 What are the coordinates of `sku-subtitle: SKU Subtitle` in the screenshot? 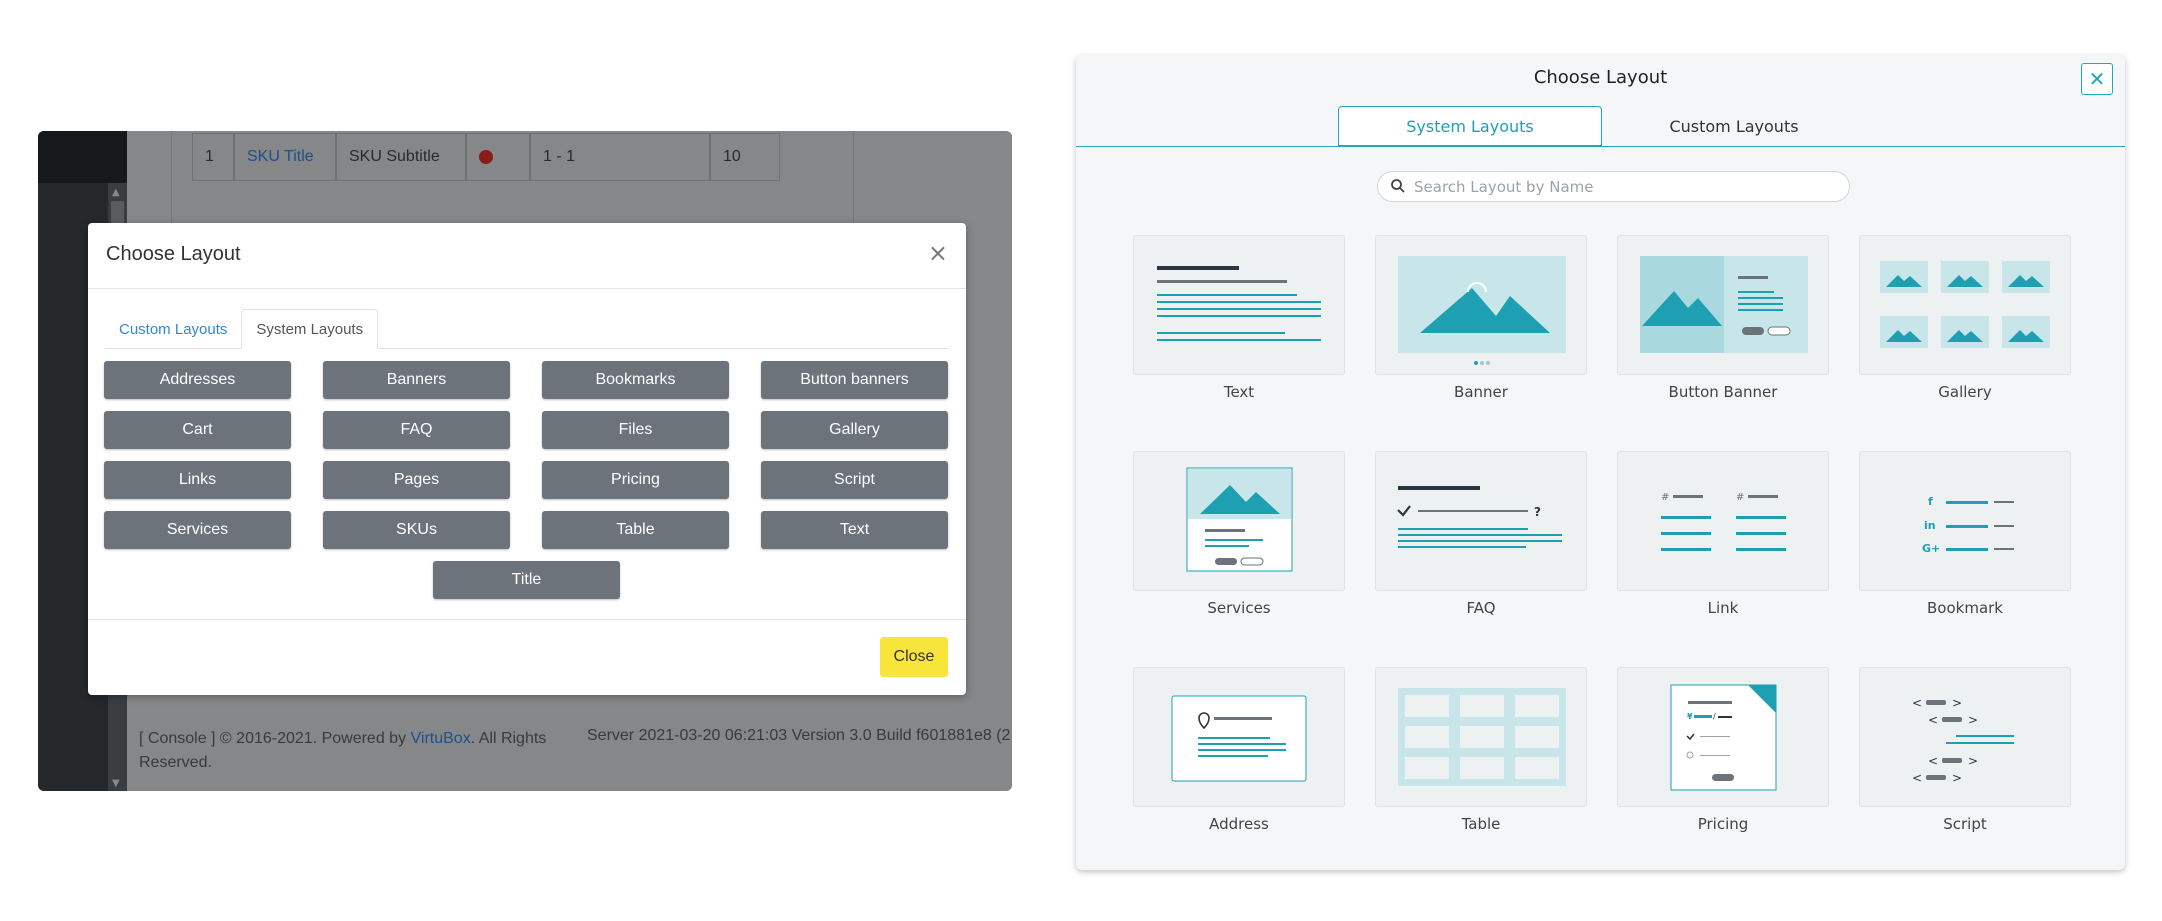 It's located at (401, 157).